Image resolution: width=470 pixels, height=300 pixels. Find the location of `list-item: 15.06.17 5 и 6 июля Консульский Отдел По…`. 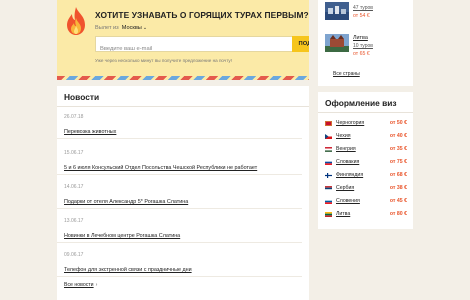

list-item: 15.06.17 5 и 6 июля Консульский Отдел По… is located at coordinates (184, 162).